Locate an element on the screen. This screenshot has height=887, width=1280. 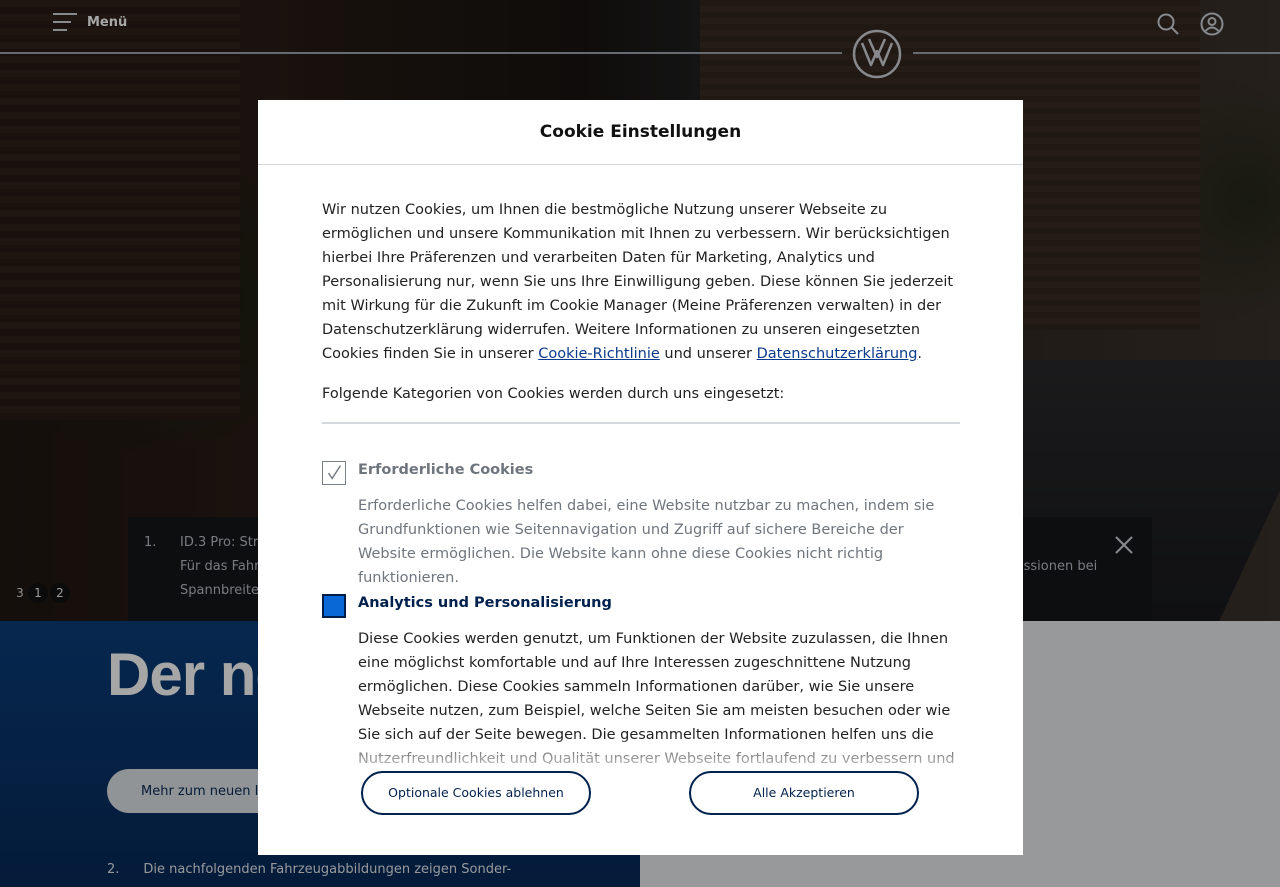
accept-all-button: Alle Akzeptieren is located at coordinates (804, 793).